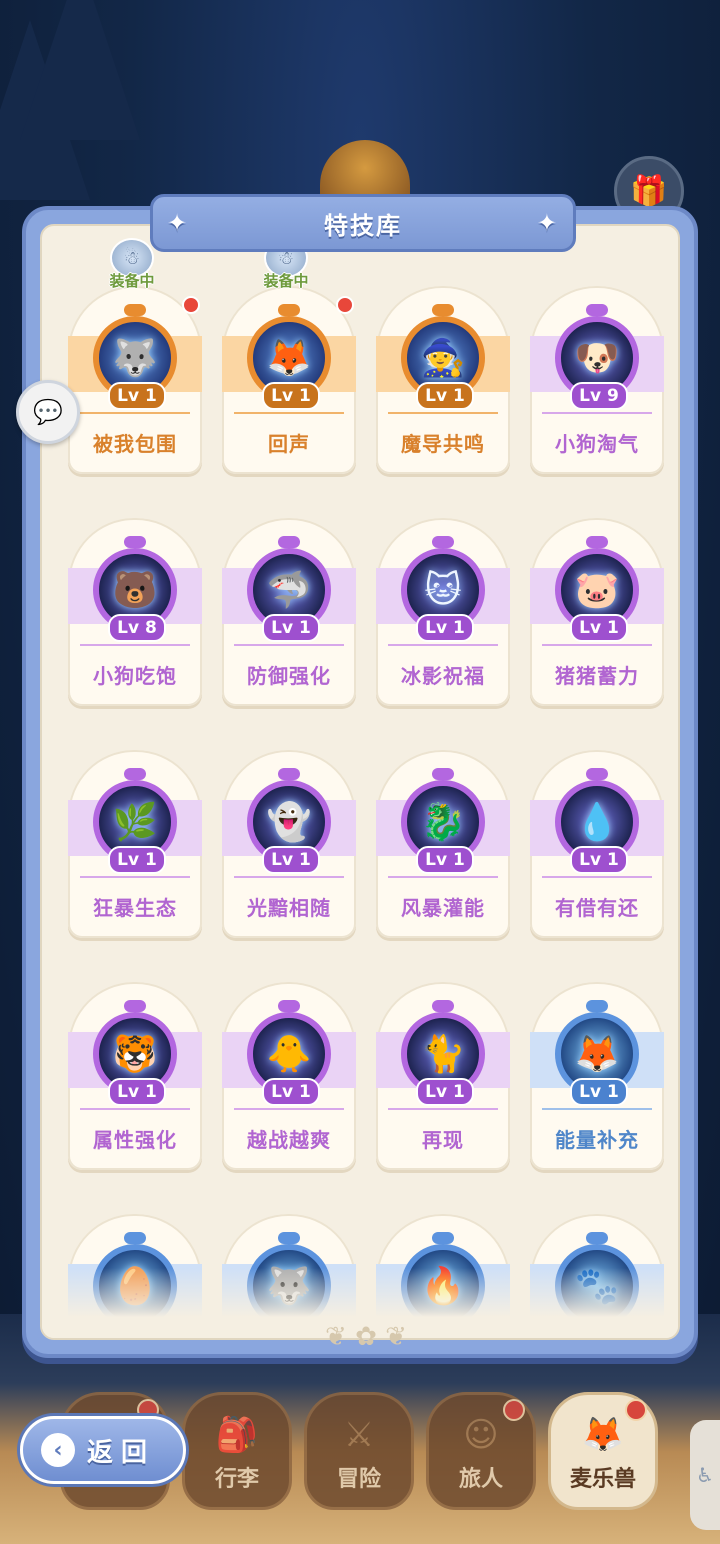  I want to click on ornament-icon: ❦ ✿ ❦, so click(366, 1337).